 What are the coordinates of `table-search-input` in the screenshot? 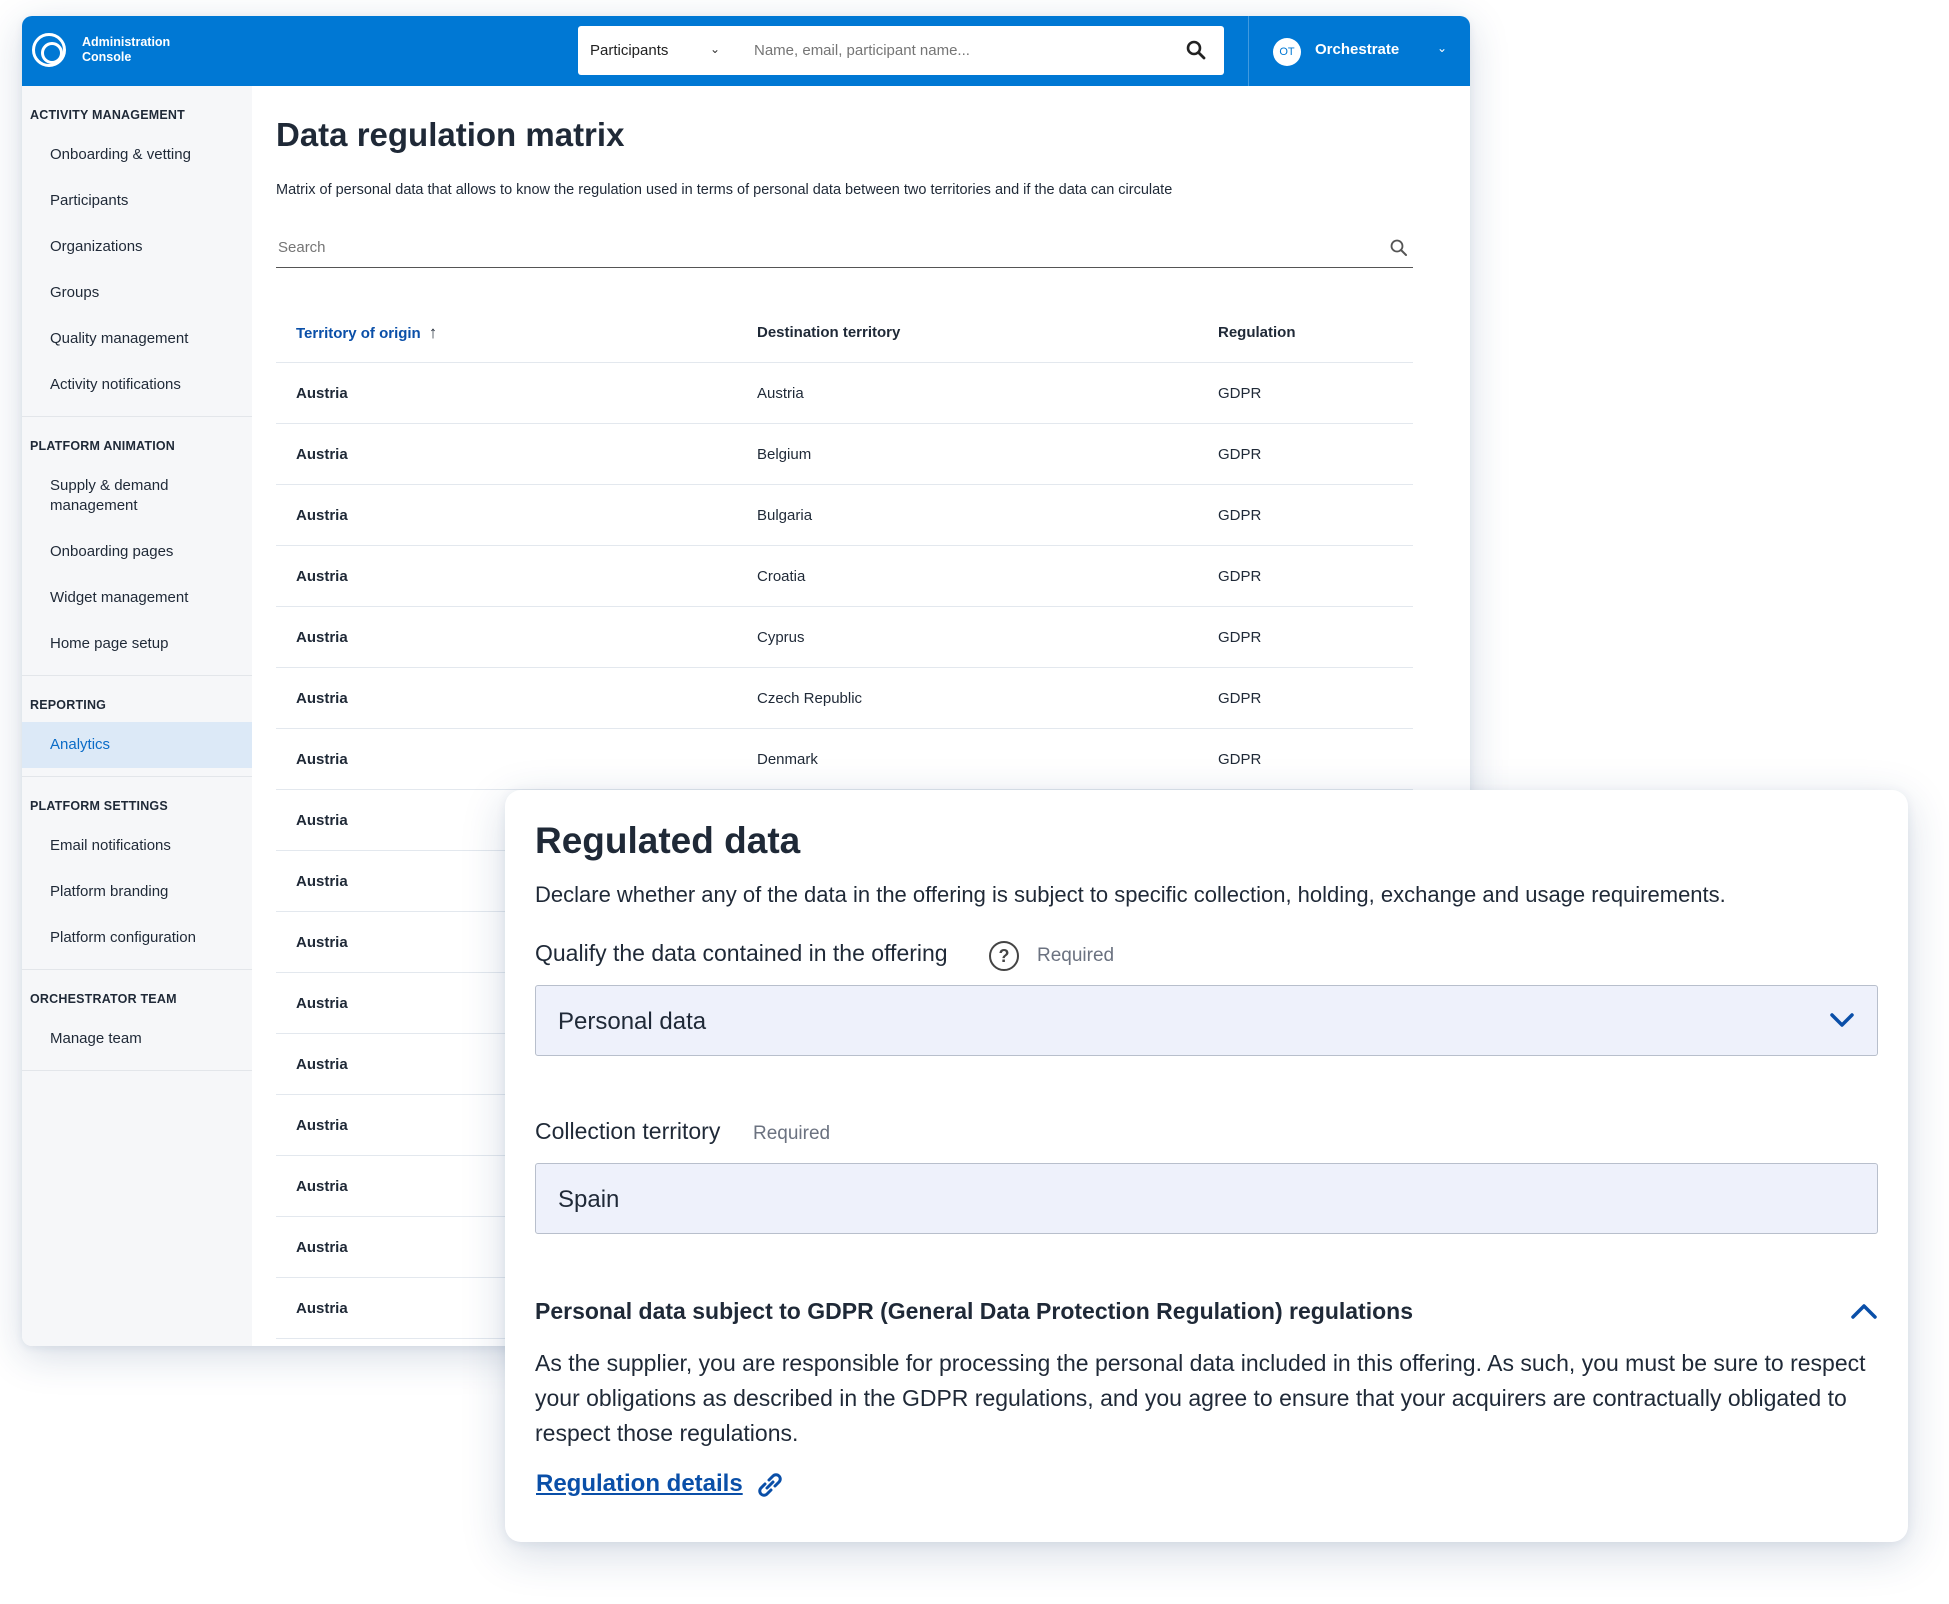 It's located at (726, 247).